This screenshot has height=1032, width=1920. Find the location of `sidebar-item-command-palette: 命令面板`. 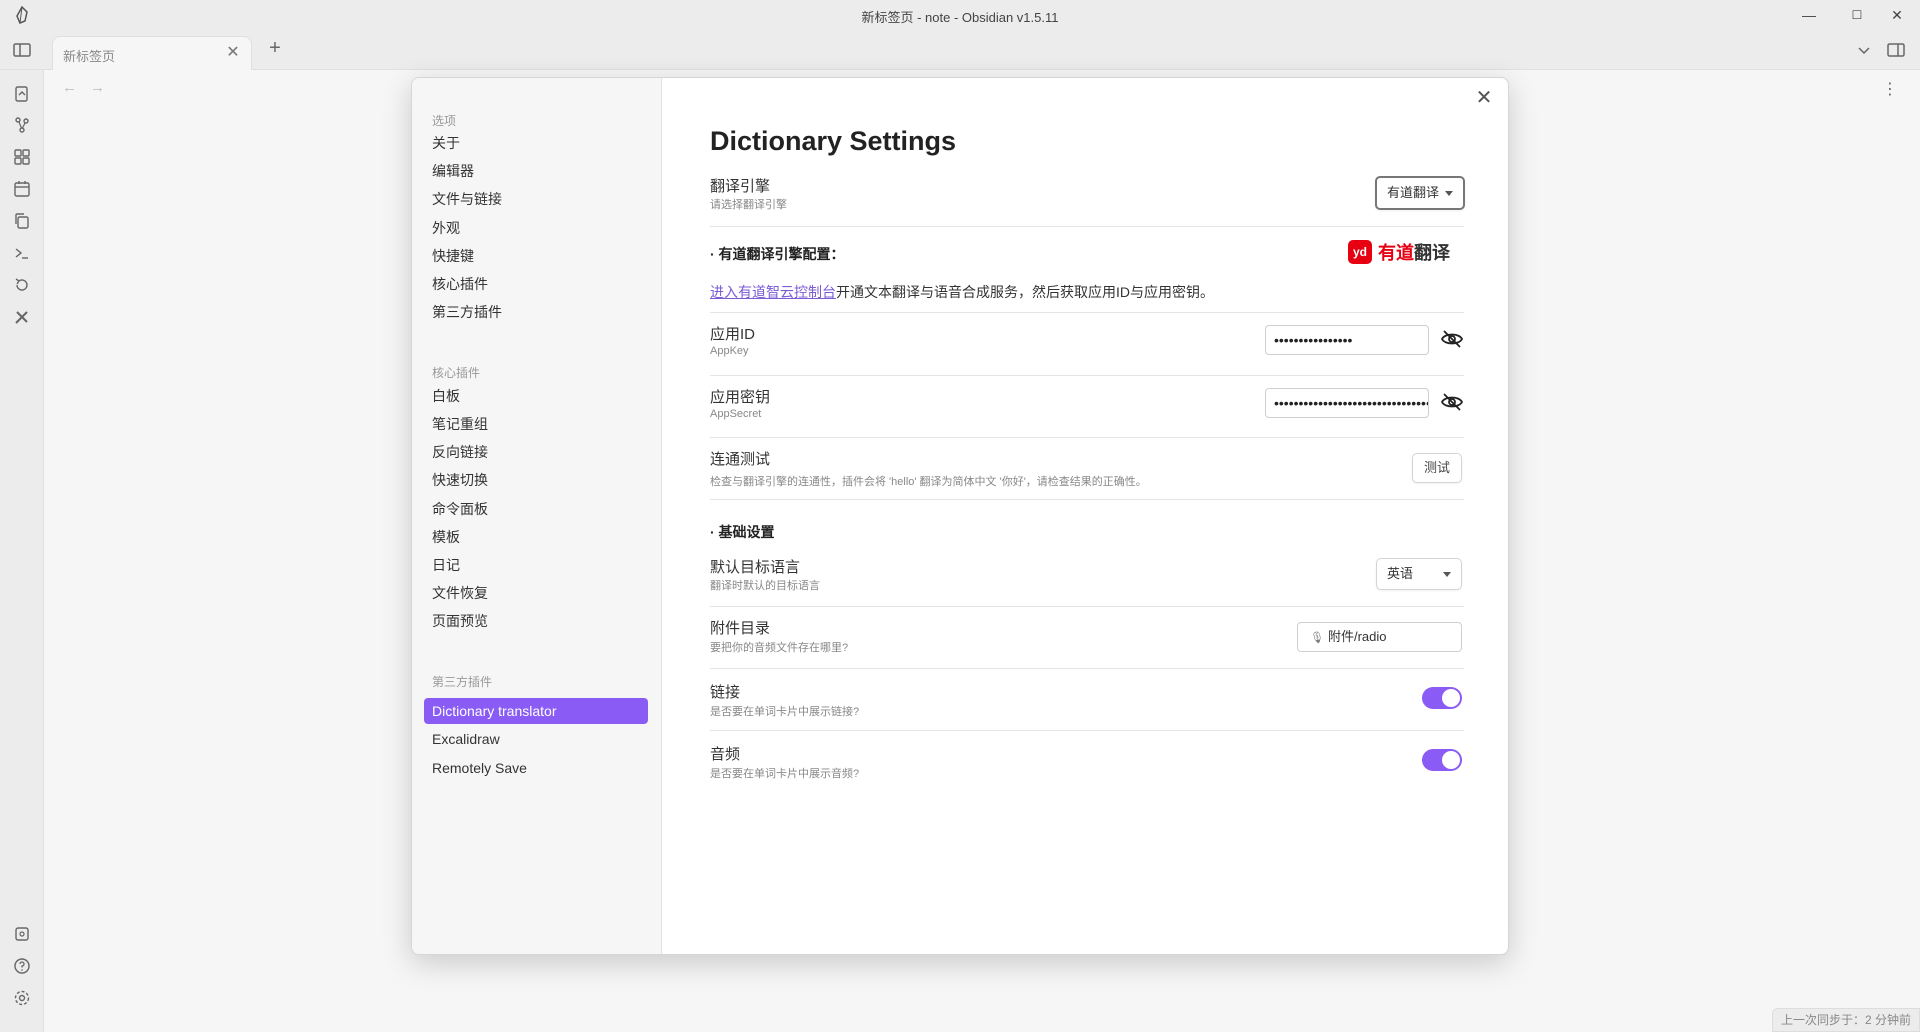

sidebar-item-command-palette: 命令面板 is located at coordinates (536, 509).